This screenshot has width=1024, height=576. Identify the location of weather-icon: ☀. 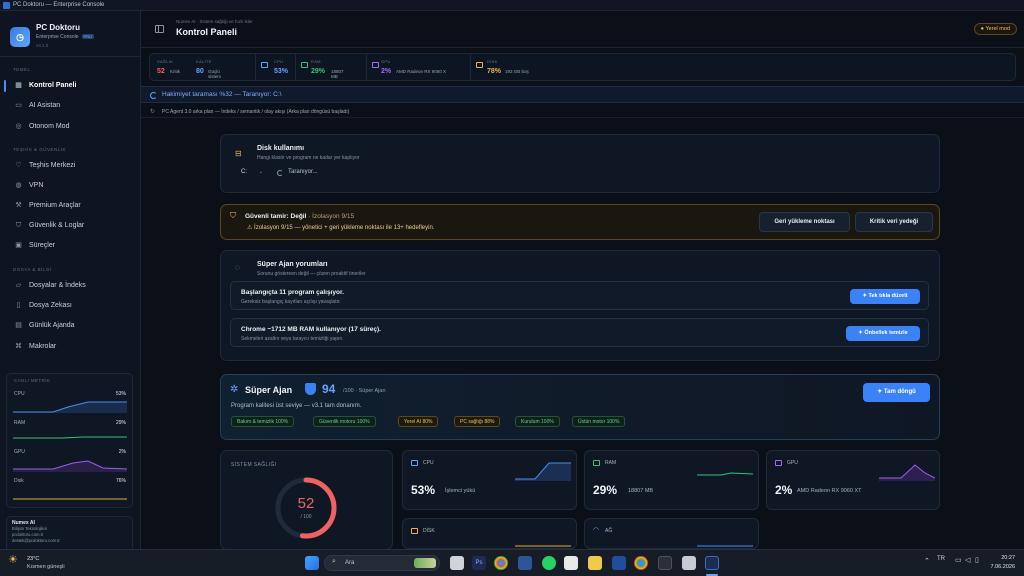
(13, 560).